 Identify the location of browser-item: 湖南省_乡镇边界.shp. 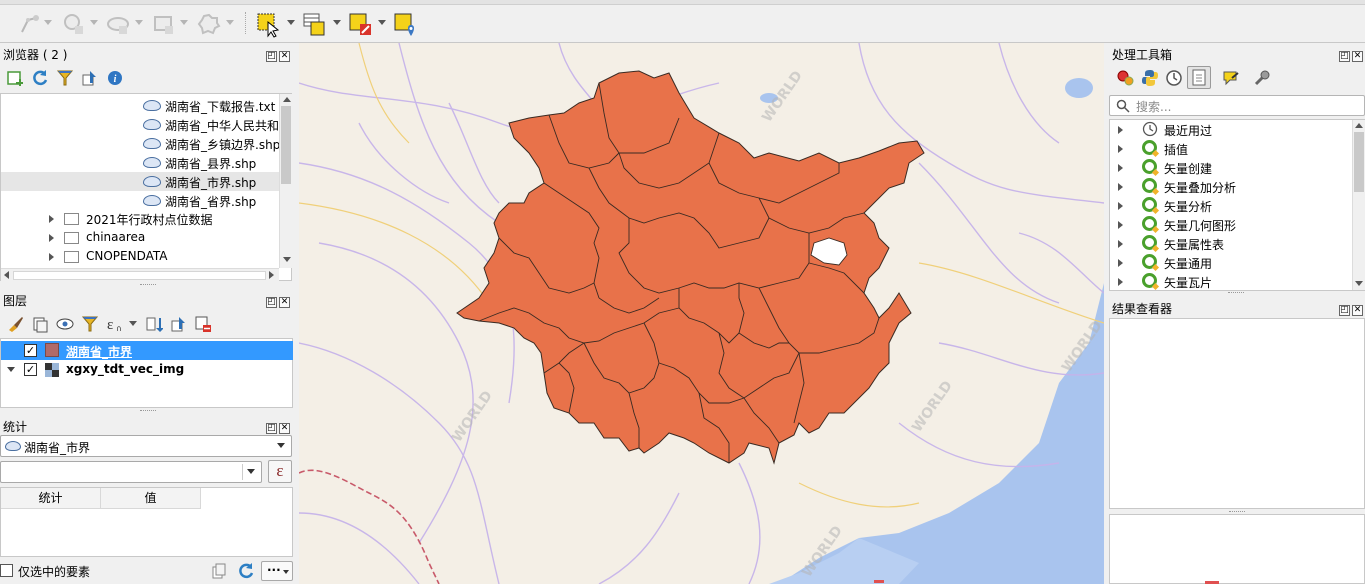
(140, 143).